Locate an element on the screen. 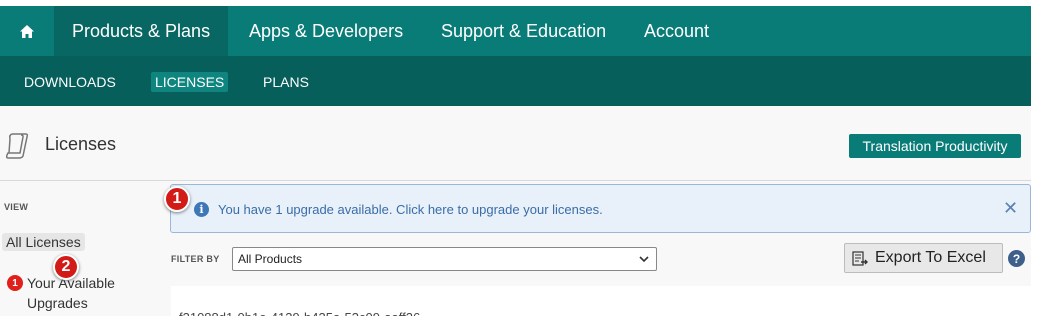 The image size is (1041, 316). close-icon: ✕ is located at coordinates (1010, 208).